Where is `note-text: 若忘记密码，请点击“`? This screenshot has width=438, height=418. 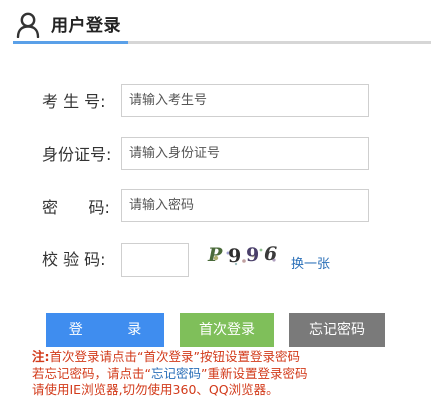
note-text: 若忘记密码，请点击“ is located at coordinates (91, 373).